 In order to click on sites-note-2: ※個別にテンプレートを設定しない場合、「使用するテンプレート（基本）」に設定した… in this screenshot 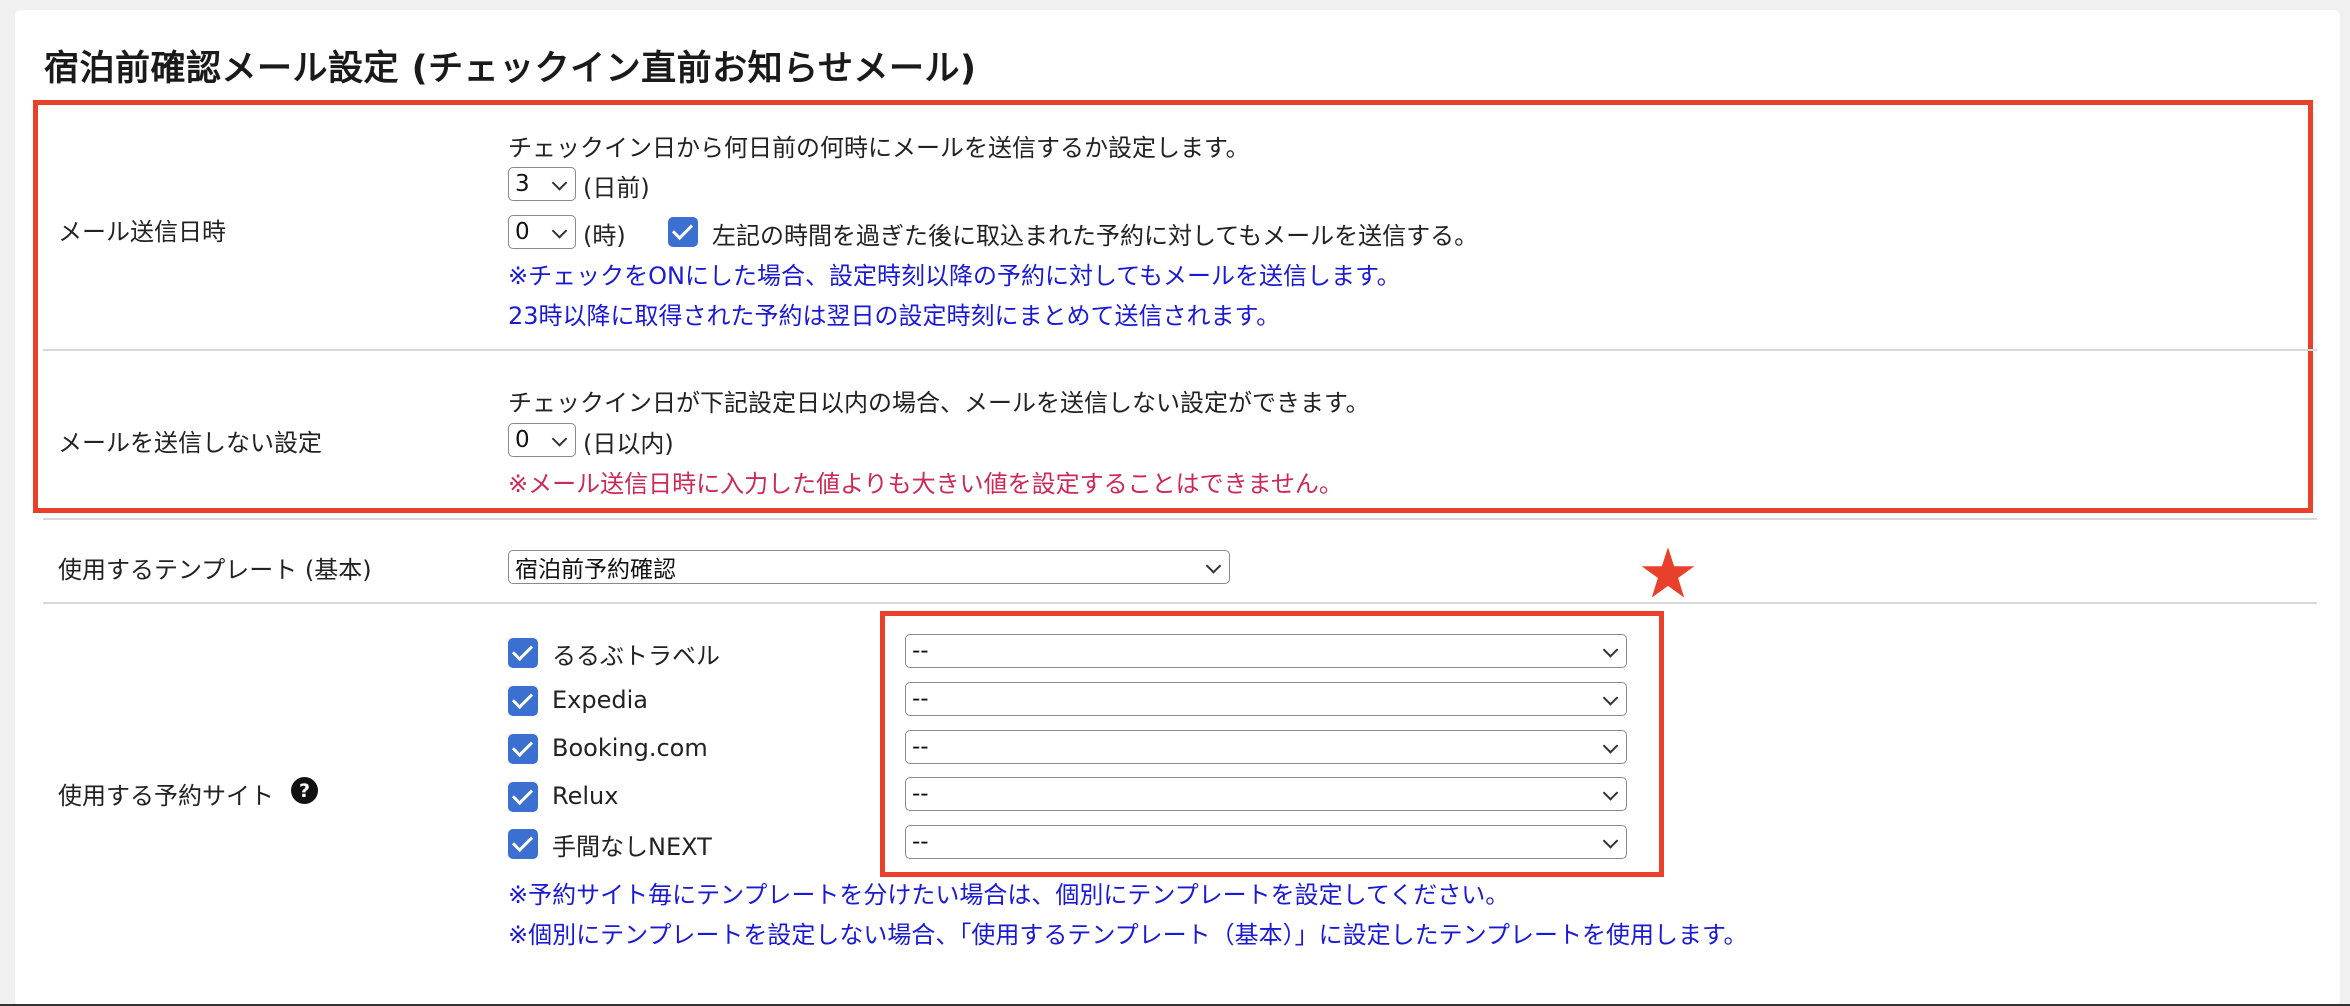, I will do `click(1128, 935)`.